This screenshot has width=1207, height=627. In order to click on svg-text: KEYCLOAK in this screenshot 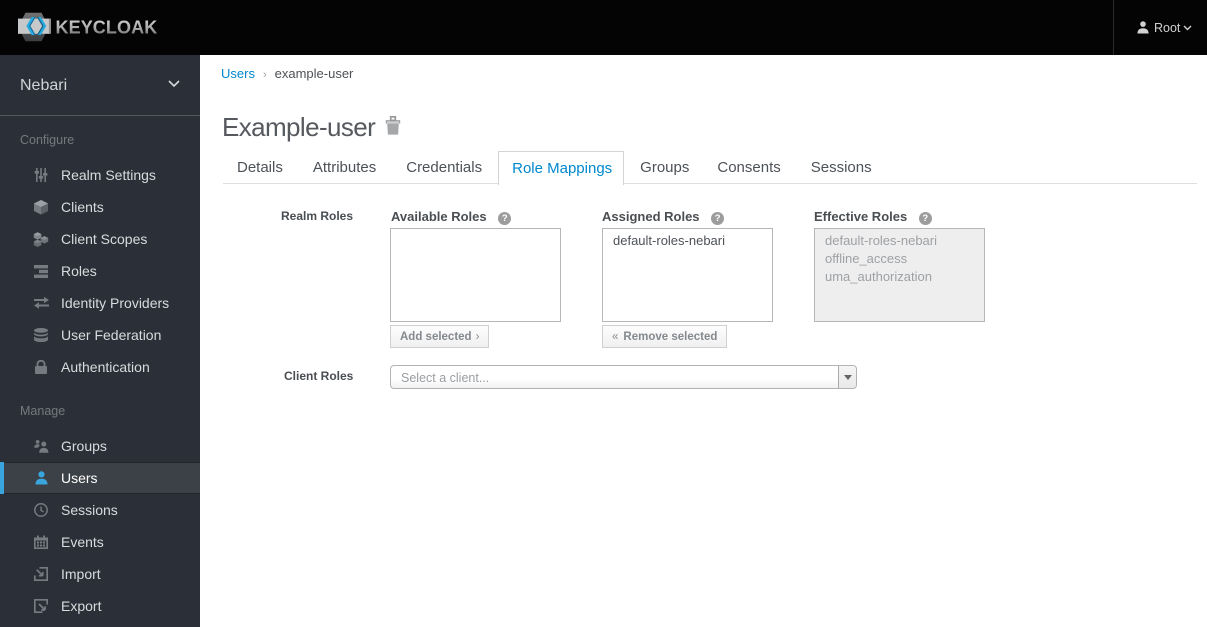, I will do `click(107, 27)`.